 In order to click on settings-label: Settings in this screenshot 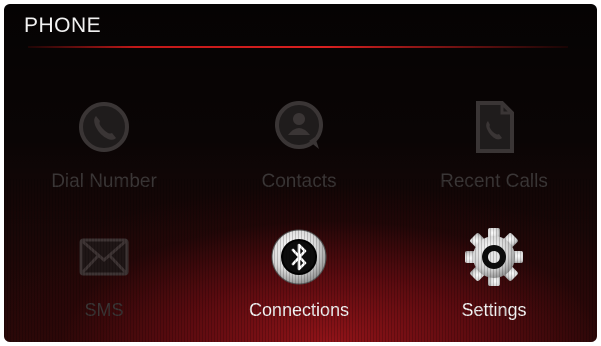, I will do `click(494, 310)`.